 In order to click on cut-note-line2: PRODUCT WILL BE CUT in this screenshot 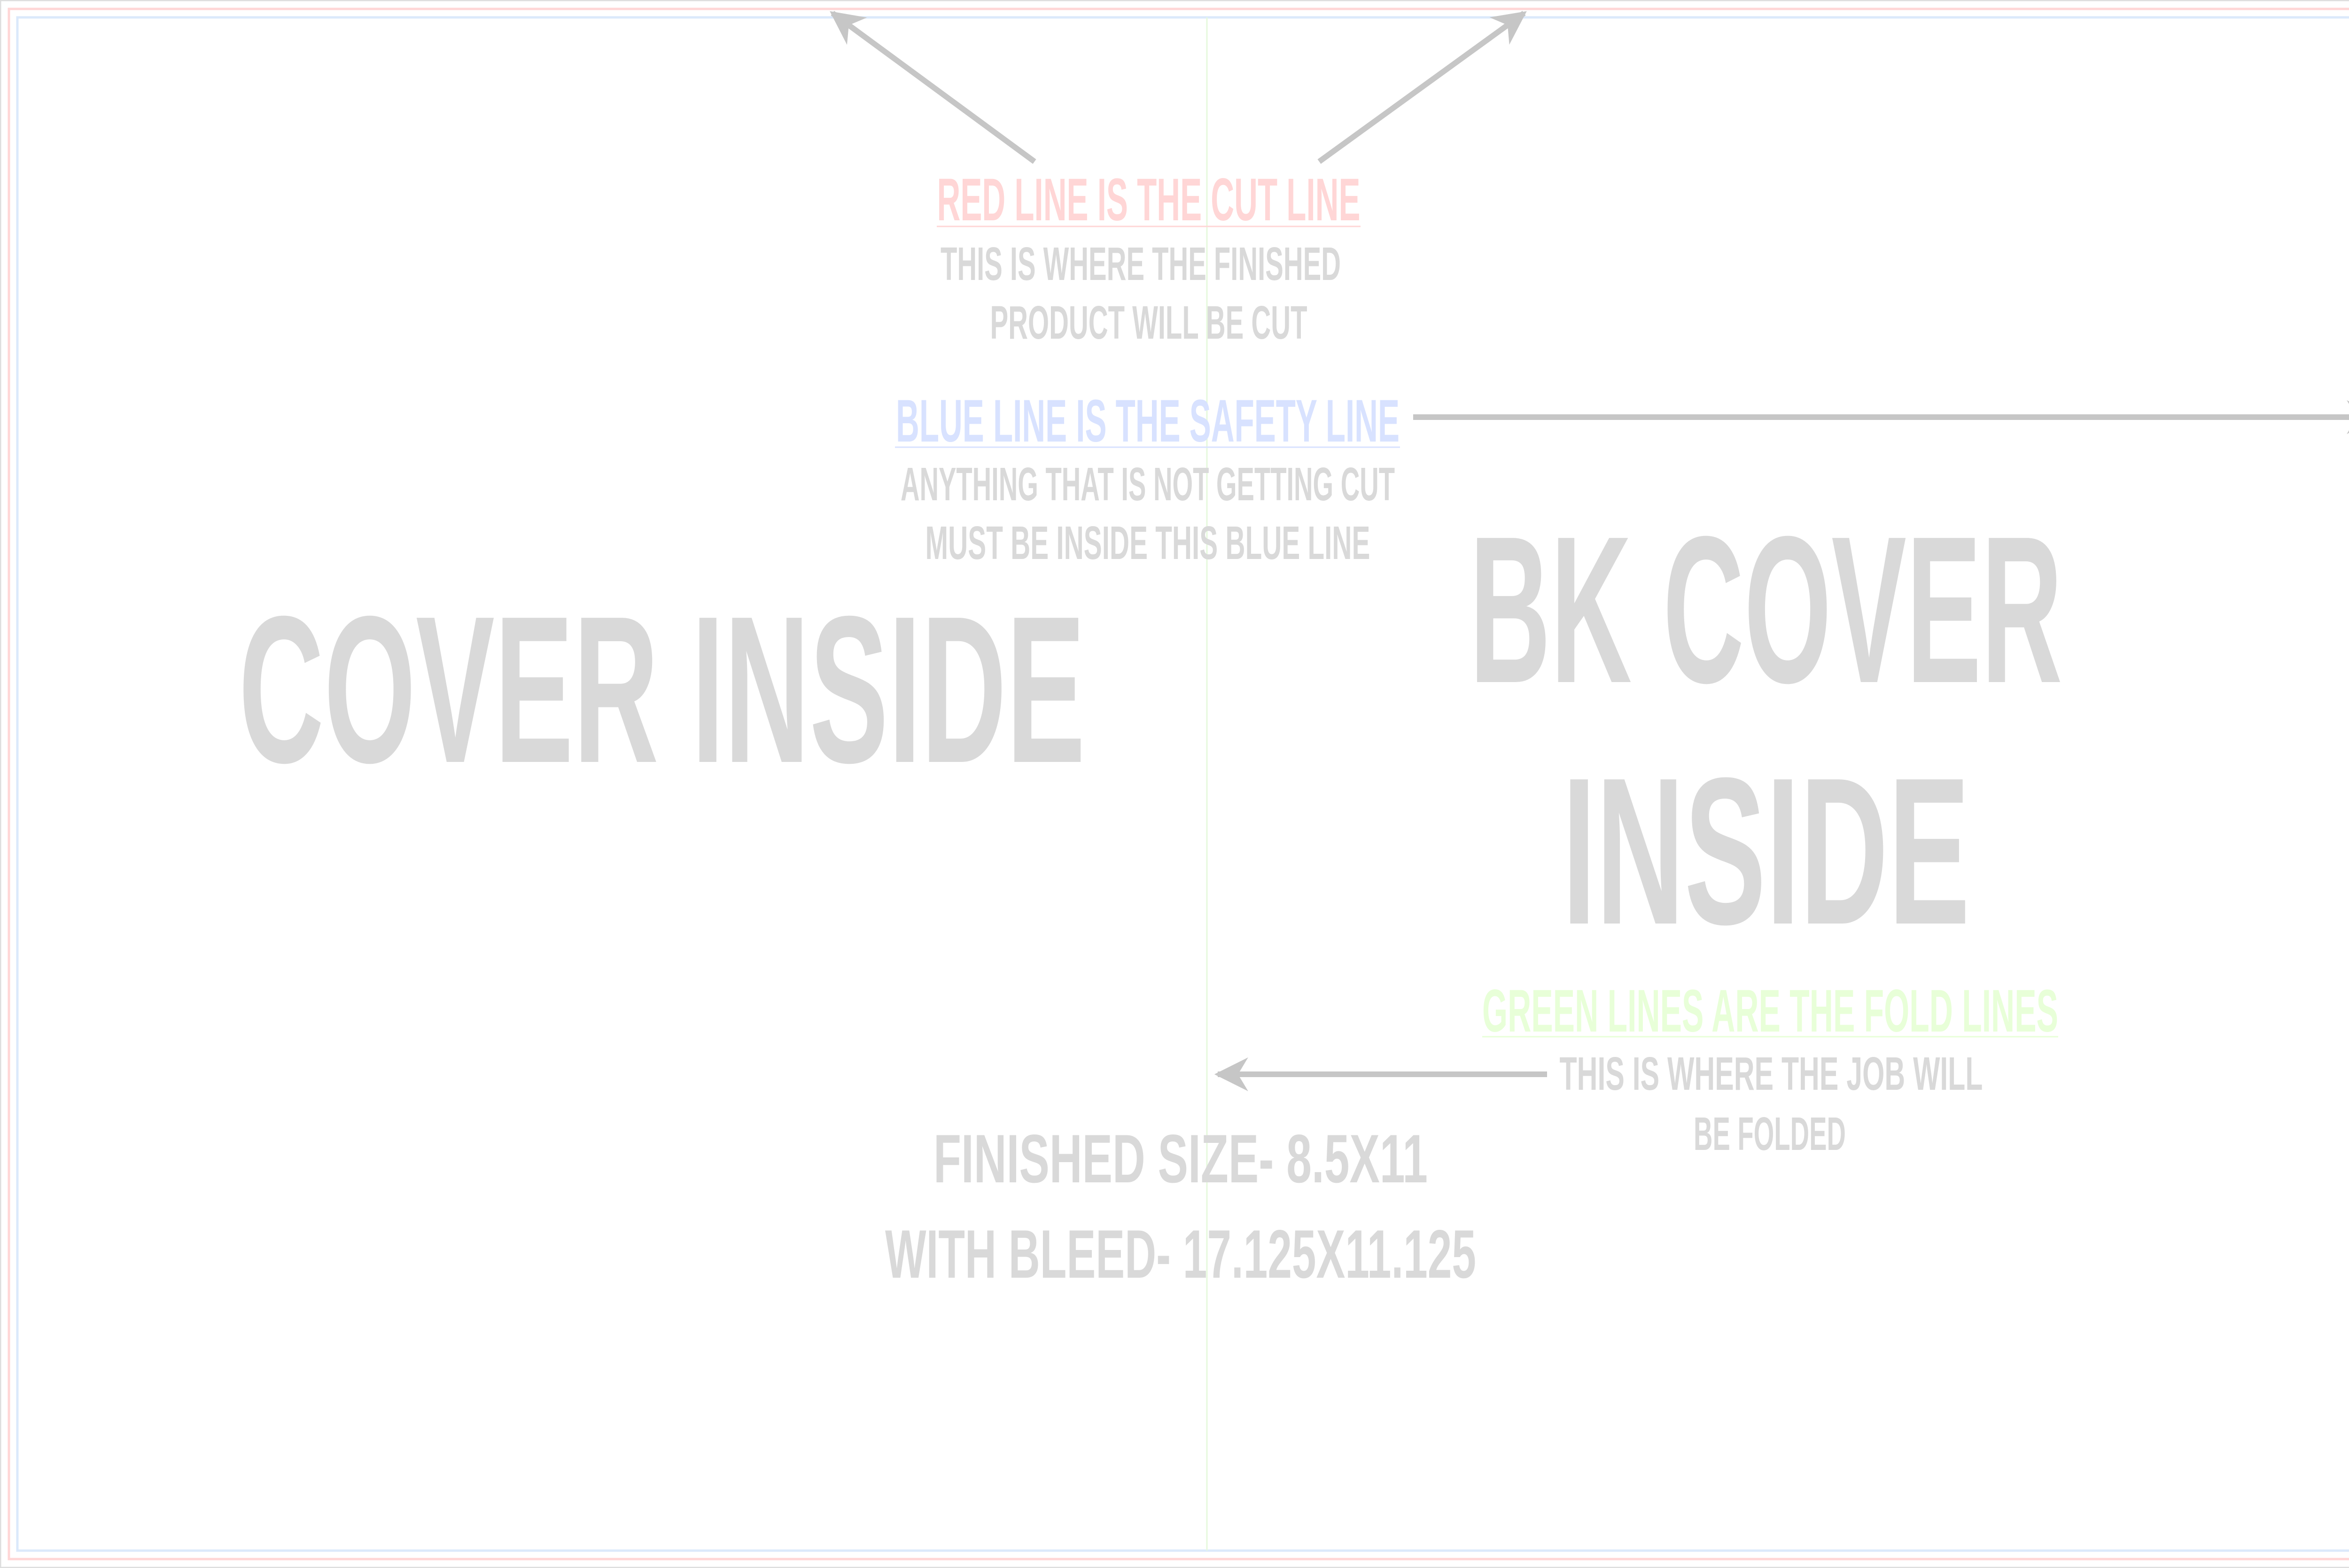, I will do `click(1148, 322)`.